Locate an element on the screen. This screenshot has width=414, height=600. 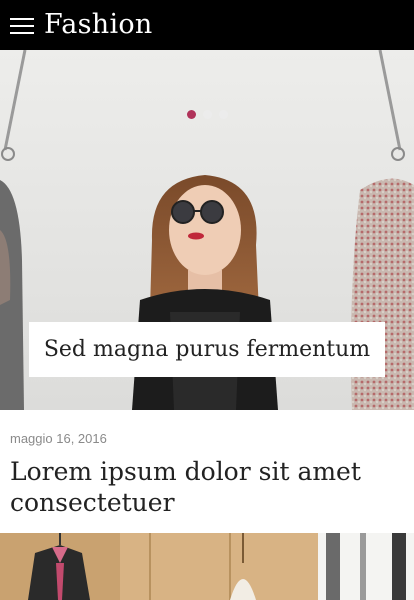
post-thumbnail is located at coordinates (207, 566).